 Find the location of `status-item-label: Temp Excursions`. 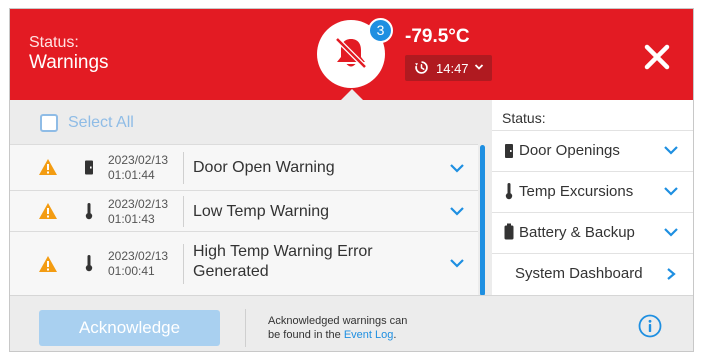

status-item-label: Temp Excursions is located at coordinates (576, 191).